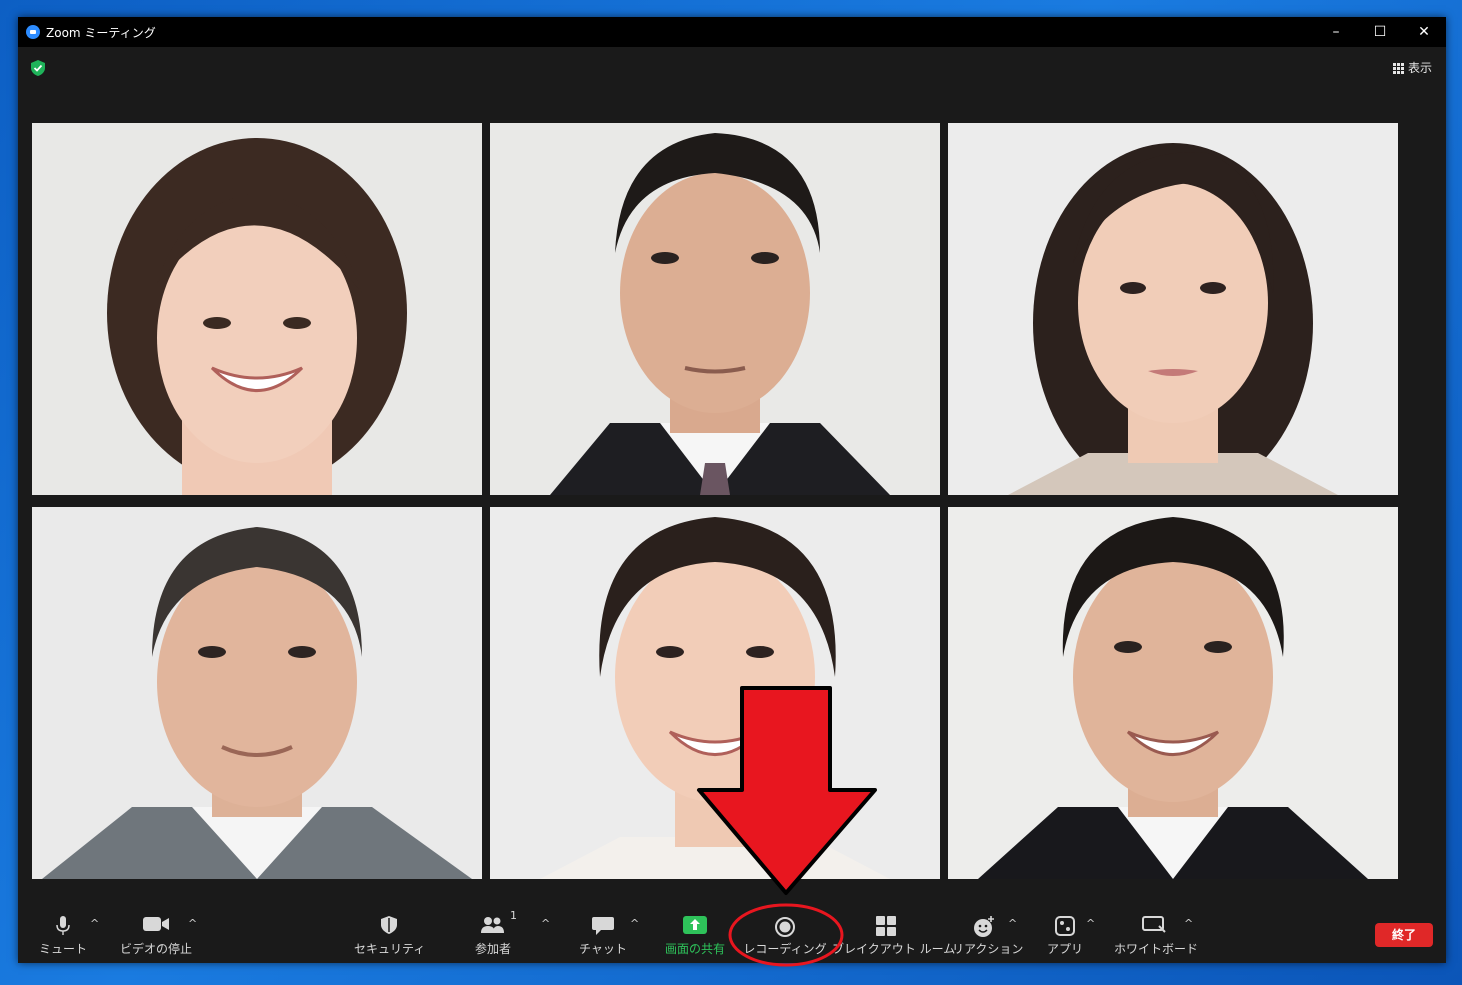 The height and width of the screenshot is (985, 1462). What do you see at coordinates (787, 790) in the screenshot?
I see `annotation-arrow` at bounding box center [787, 790].